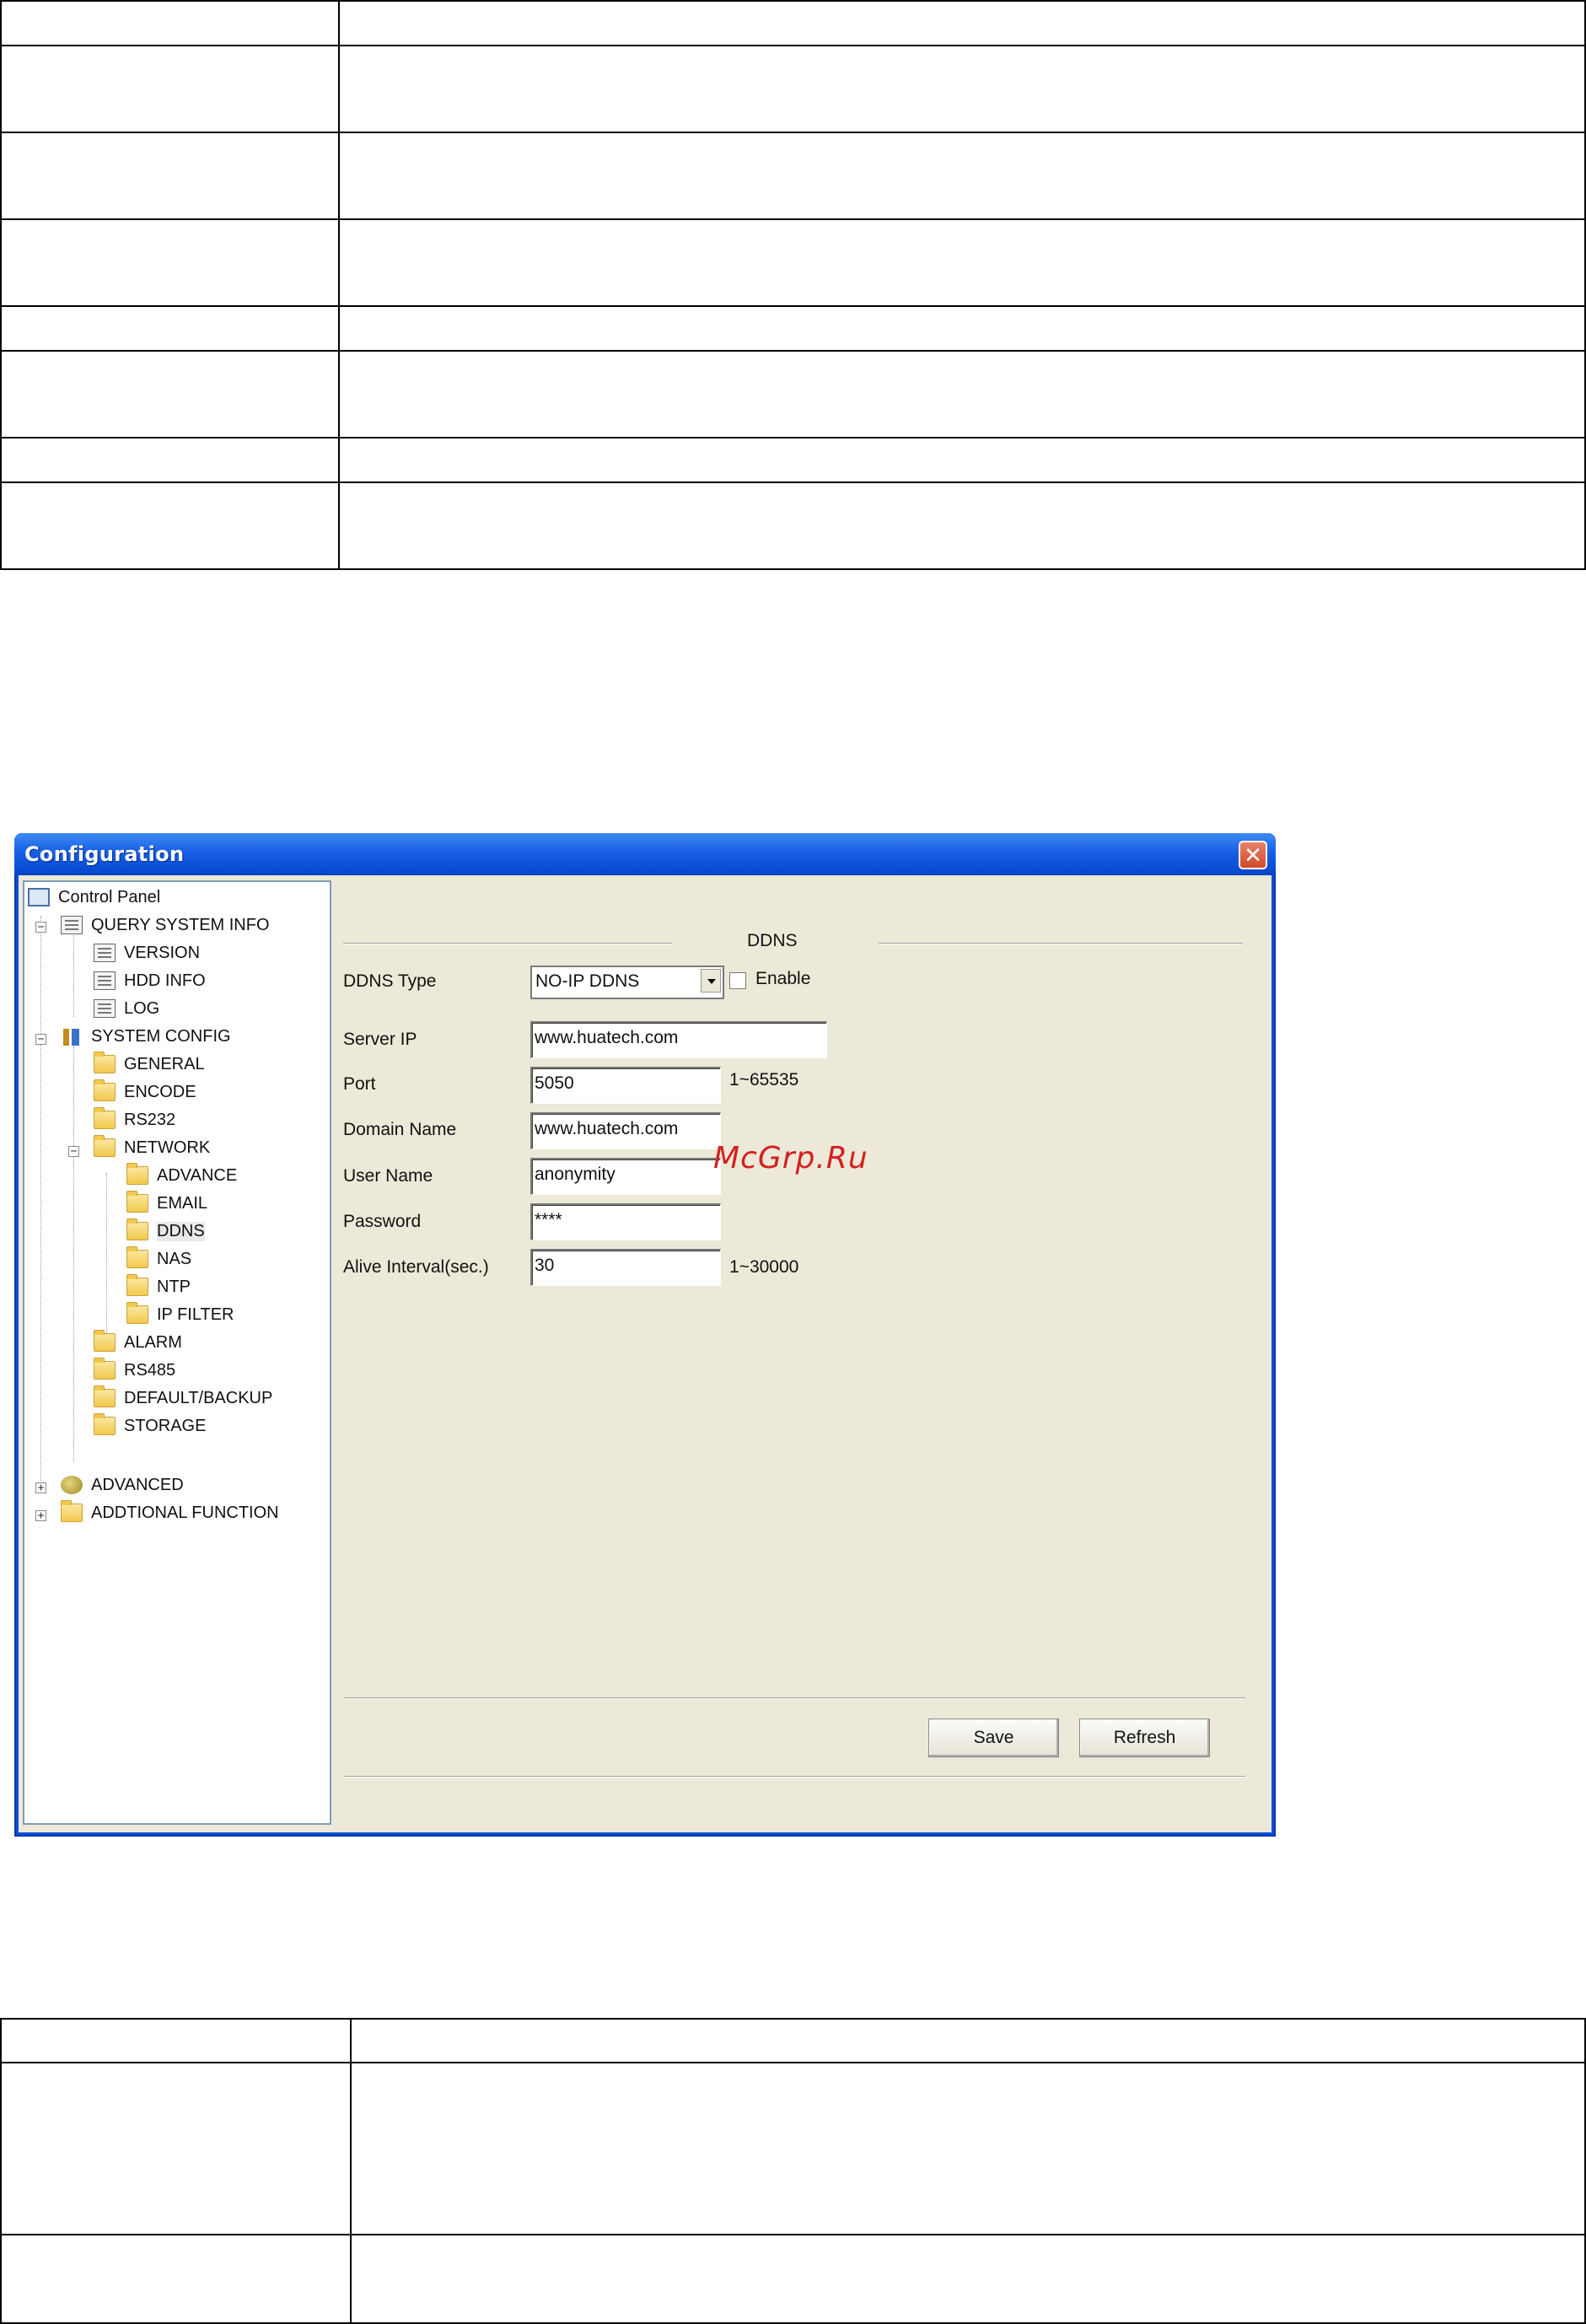  Describe the element at coordinates (794, 1777) in the screenshot. I see `button-bar-divider-bottom` at that location.